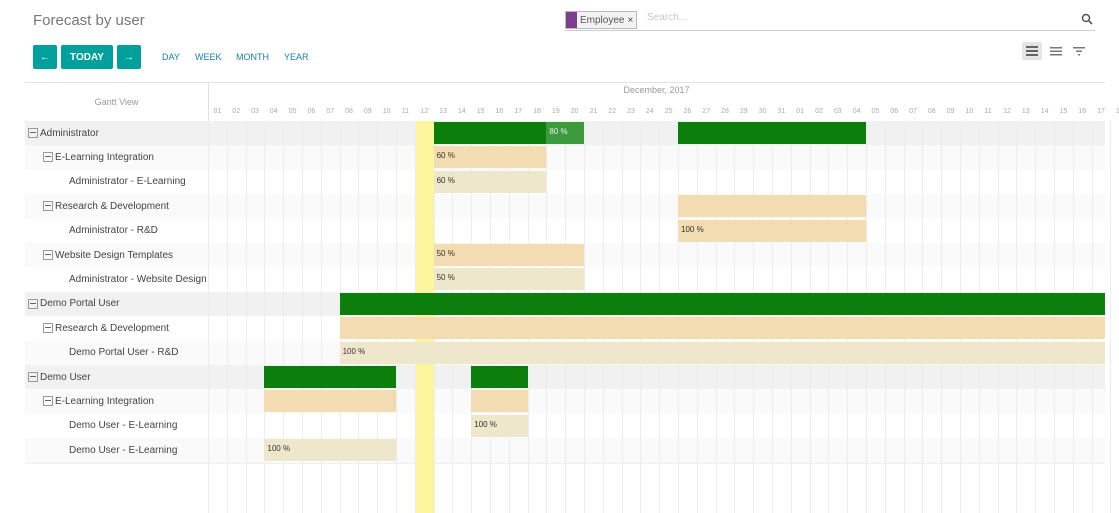 The image size is (1119, 513). Describe the element at coordinates (113, 231) in the screenshot. I see `row-label-text: Administrator - R&D` at that location.